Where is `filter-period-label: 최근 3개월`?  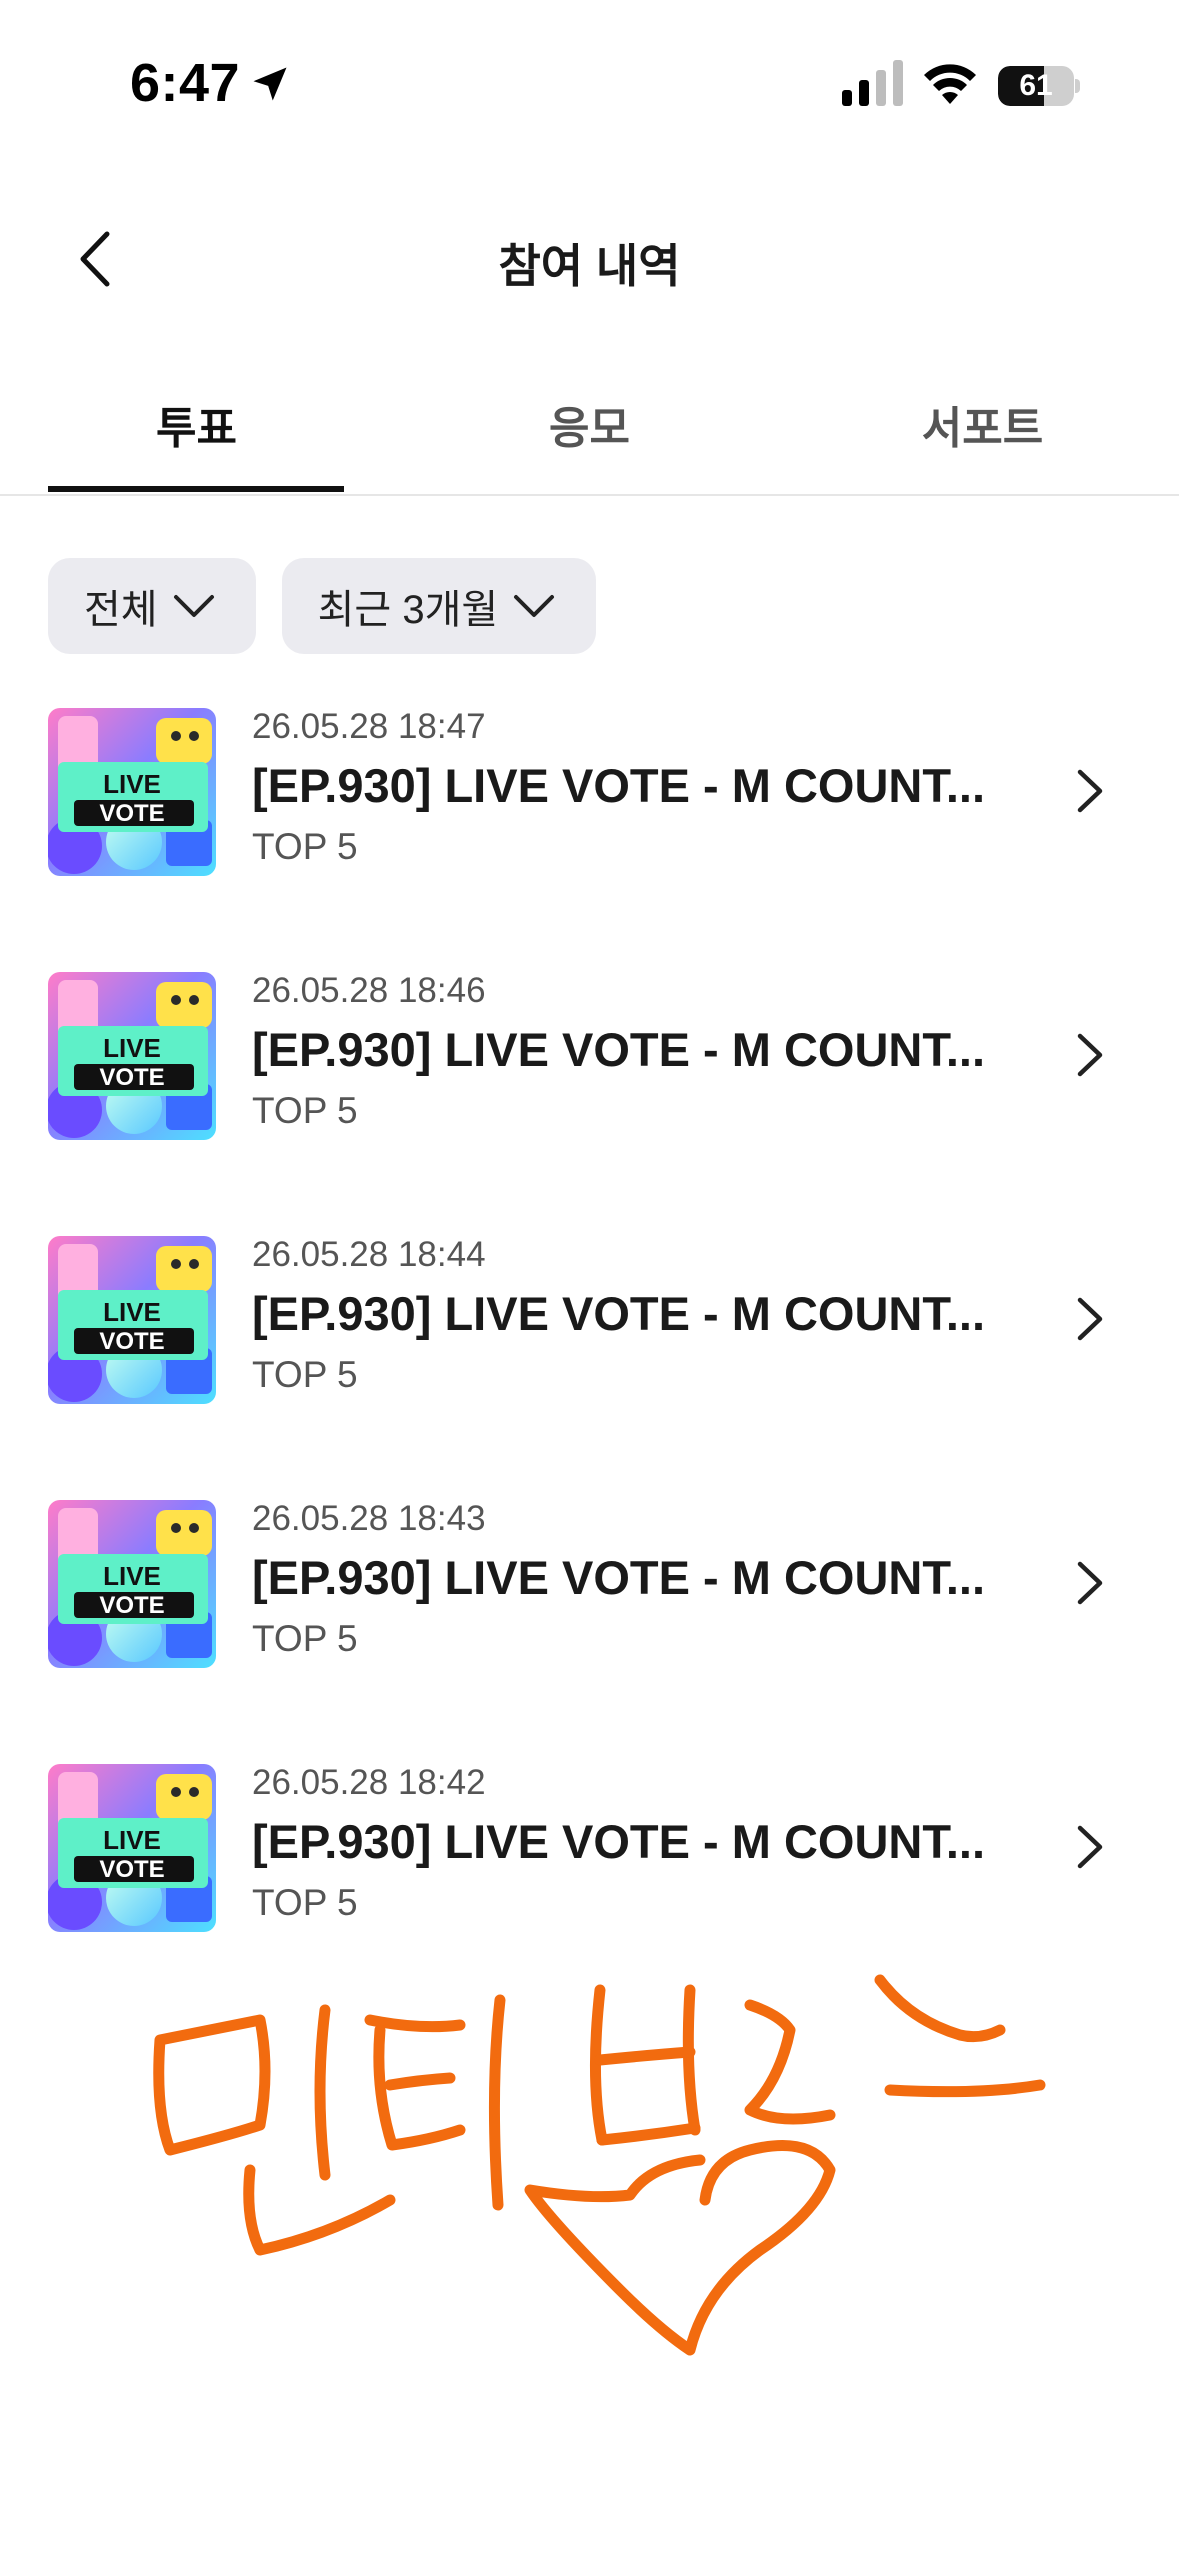 filter-period-label: 최근 3개월 is located at coordinates (408, 610).